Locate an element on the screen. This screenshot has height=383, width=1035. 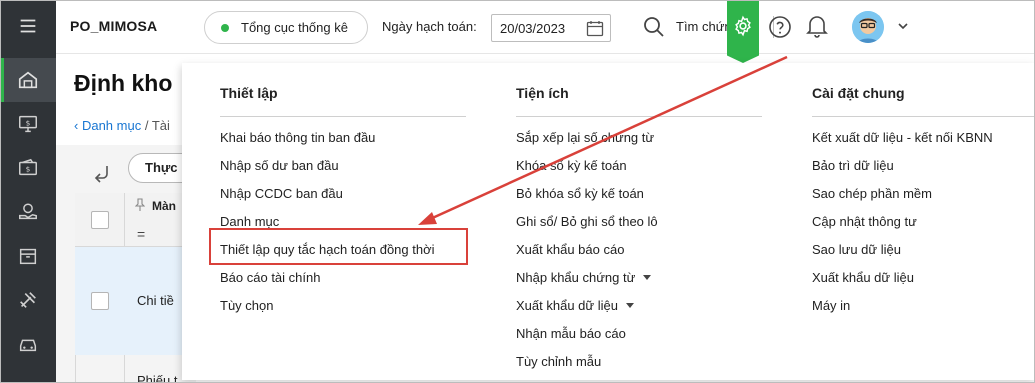
home-icon is located at coordinates (28, 80).